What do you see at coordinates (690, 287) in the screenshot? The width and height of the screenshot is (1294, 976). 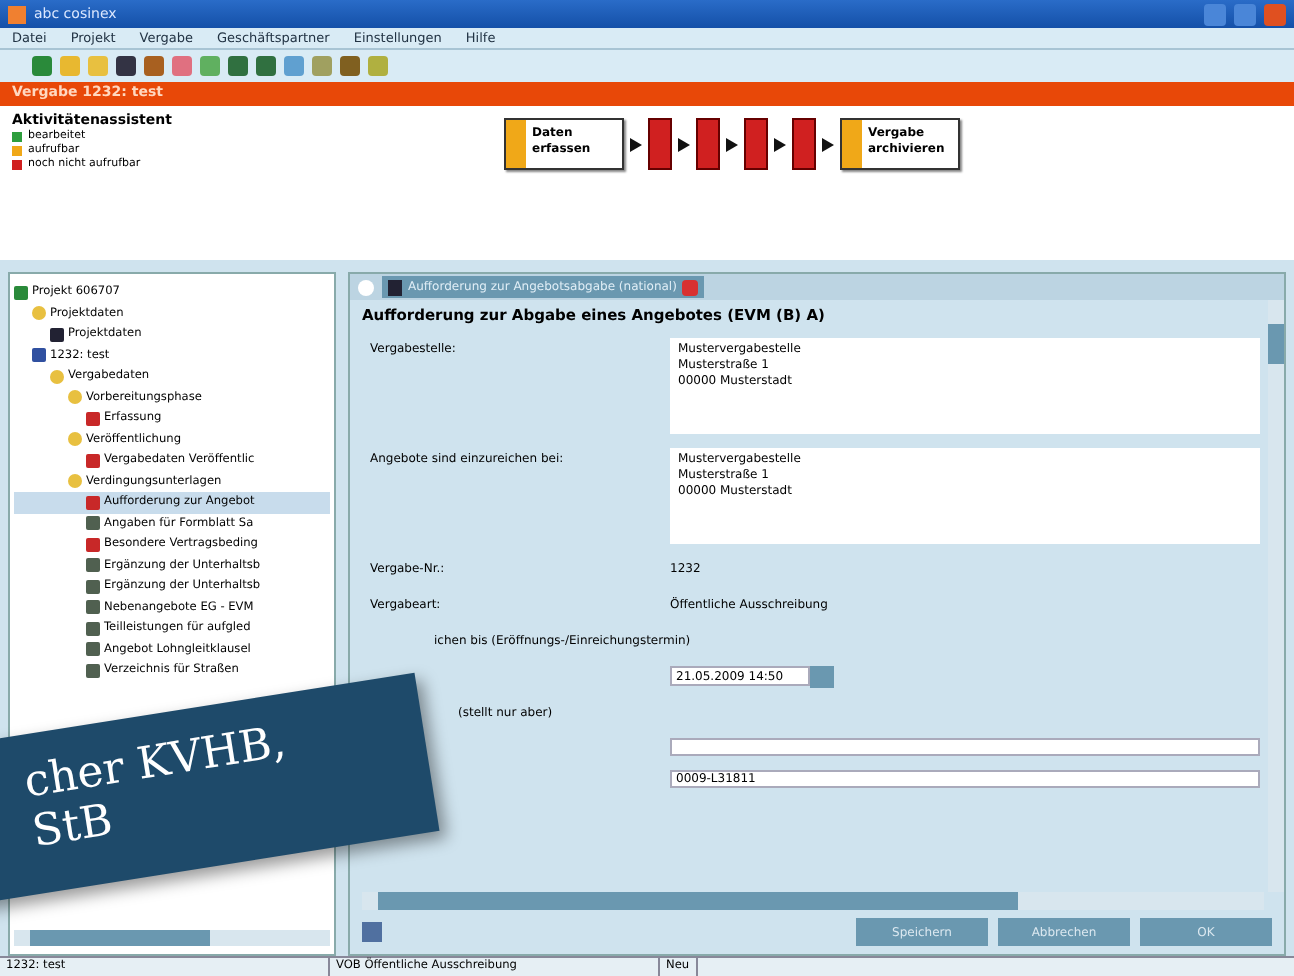 I see `close-icon` at bounding box center [690, 287].